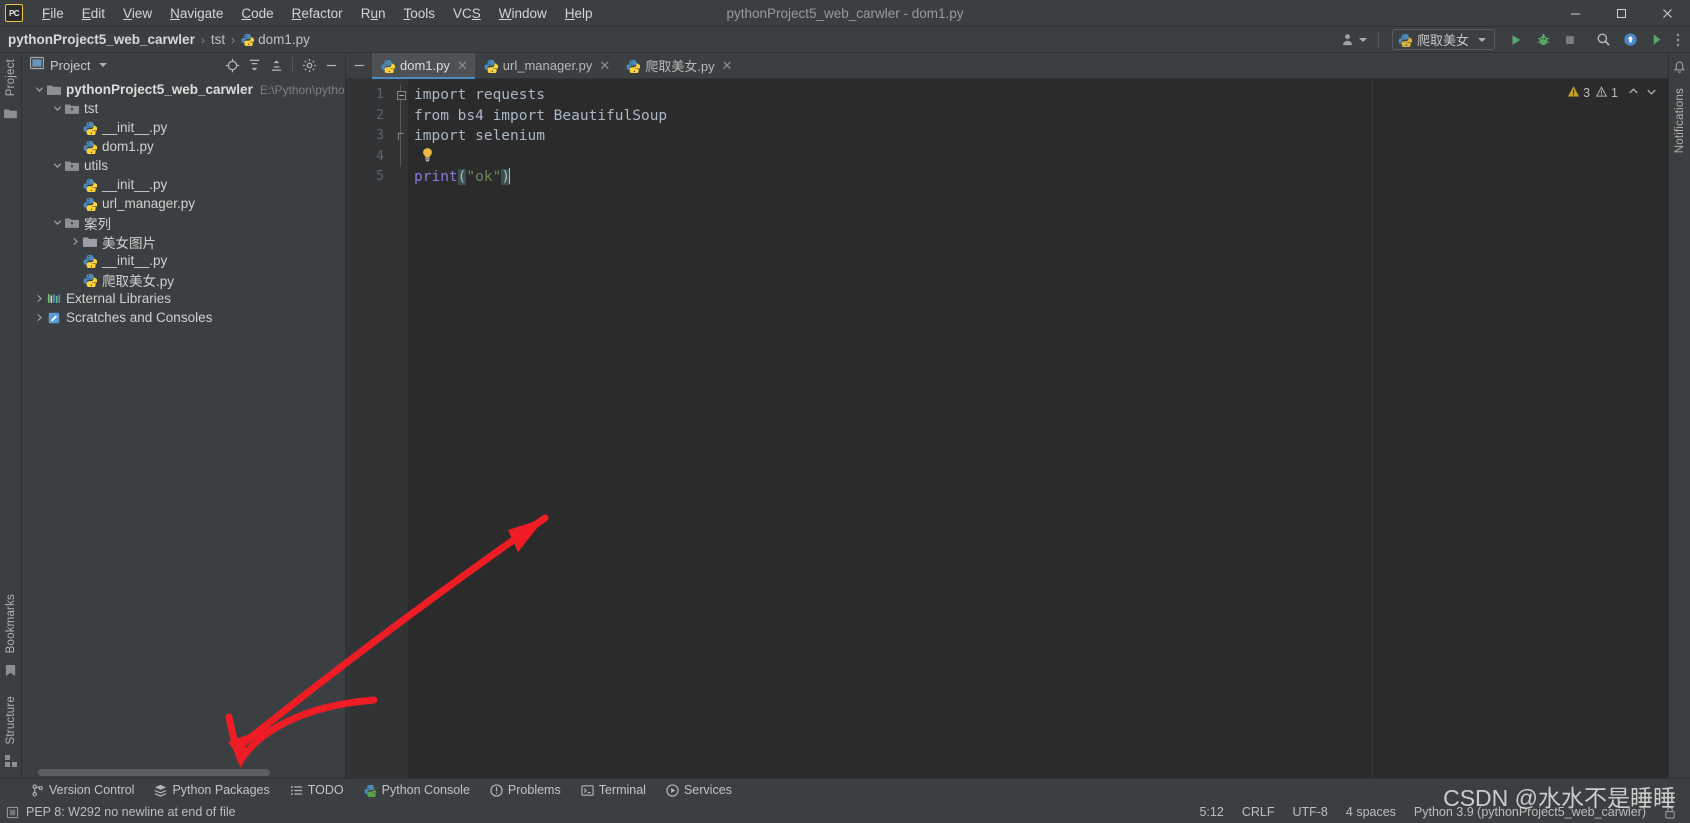  Describe the element at coordinates (1680, 120) in the screenshot. I see `rail-label-notifications: Notifications` at that location.